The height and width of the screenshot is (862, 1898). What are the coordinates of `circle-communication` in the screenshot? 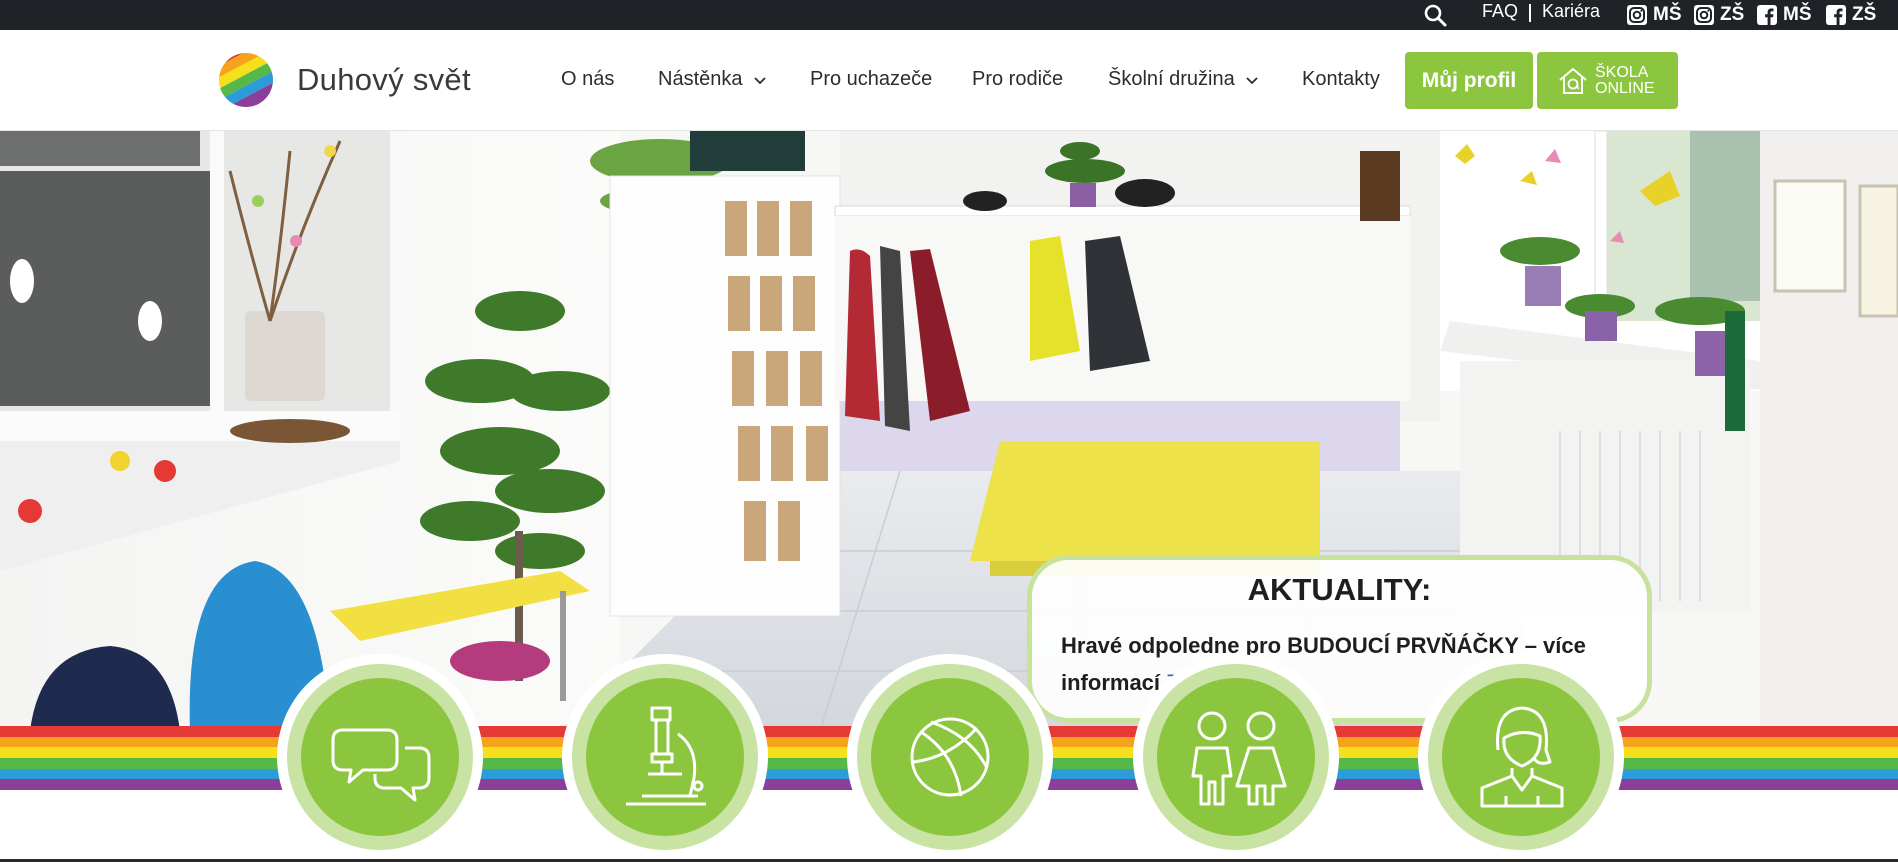 It's located at (380, 757).